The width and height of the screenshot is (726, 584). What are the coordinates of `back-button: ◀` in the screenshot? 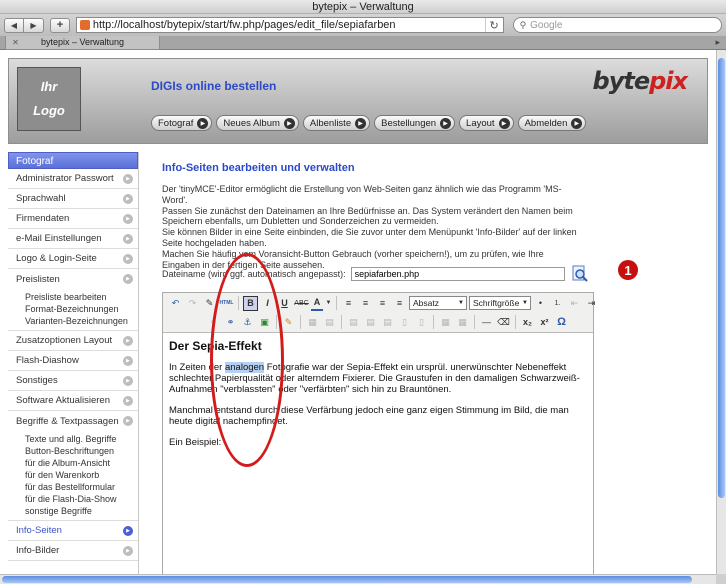 It's located at (14, 25).